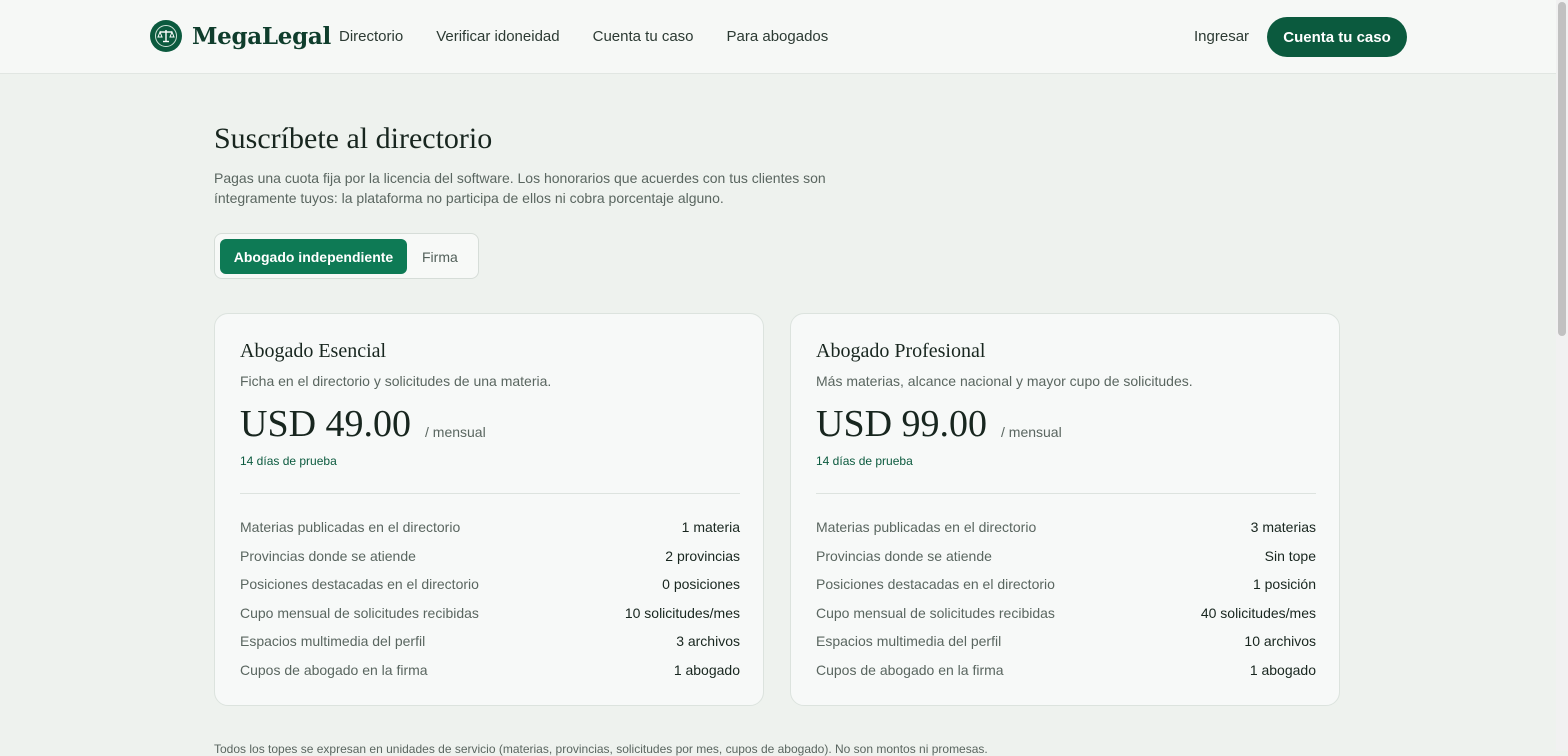  I want to click on feature-value: 1 posición, so click(1284, 584).